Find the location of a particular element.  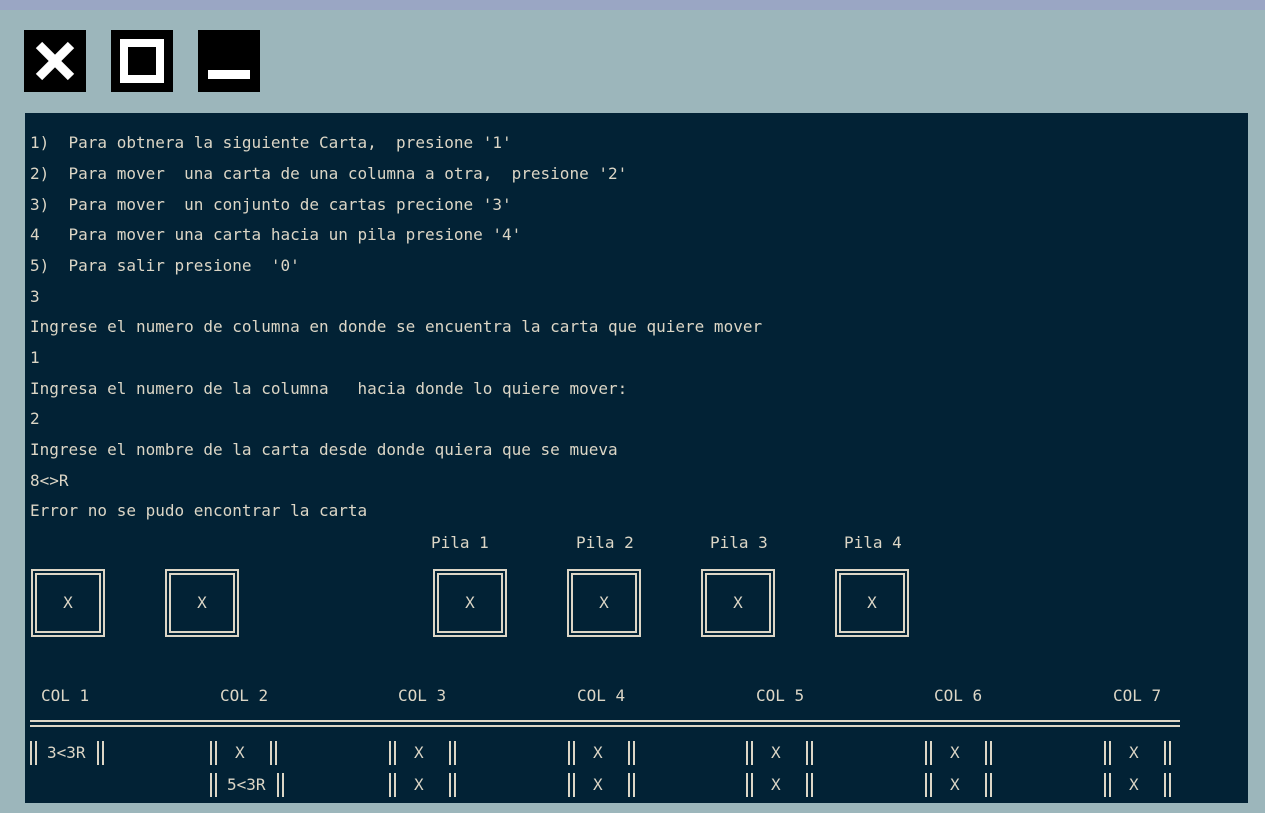

menu-line: 5) Para salir presione '0' is located at coordinates (165, 265).